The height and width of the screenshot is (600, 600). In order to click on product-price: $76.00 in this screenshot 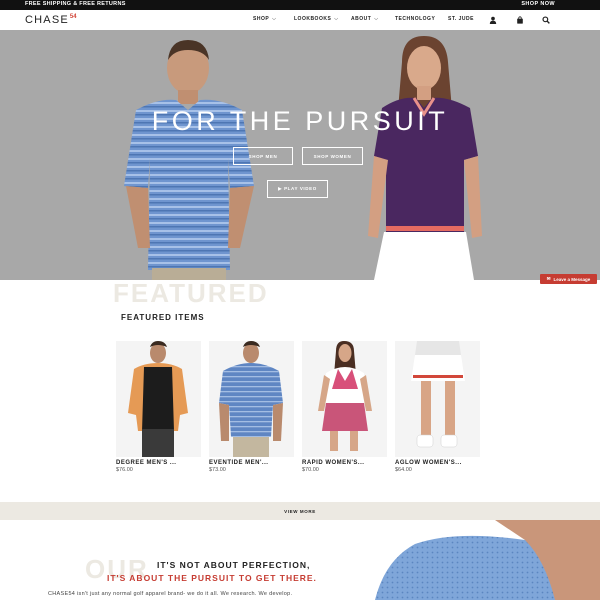, I will do `click(124, 470)`.